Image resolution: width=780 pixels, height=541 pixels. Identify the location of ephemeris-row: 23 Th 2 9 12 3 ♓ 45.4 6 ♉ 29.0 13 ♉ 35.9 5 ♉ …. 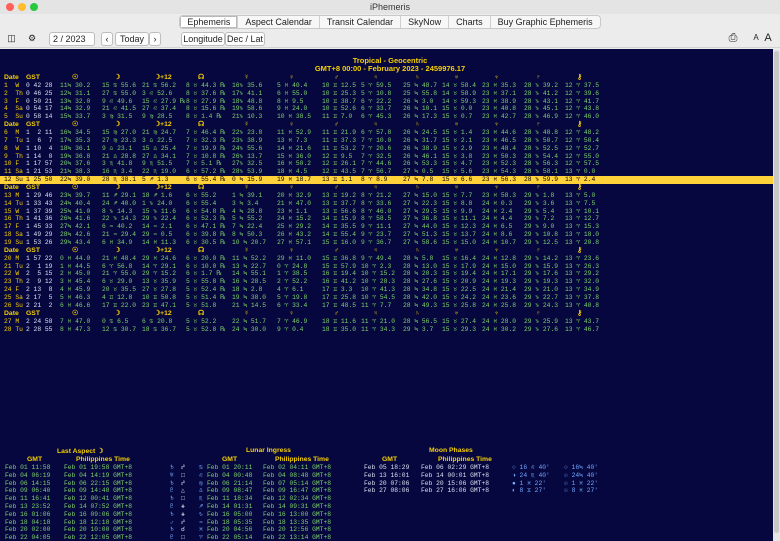
(386, 282).